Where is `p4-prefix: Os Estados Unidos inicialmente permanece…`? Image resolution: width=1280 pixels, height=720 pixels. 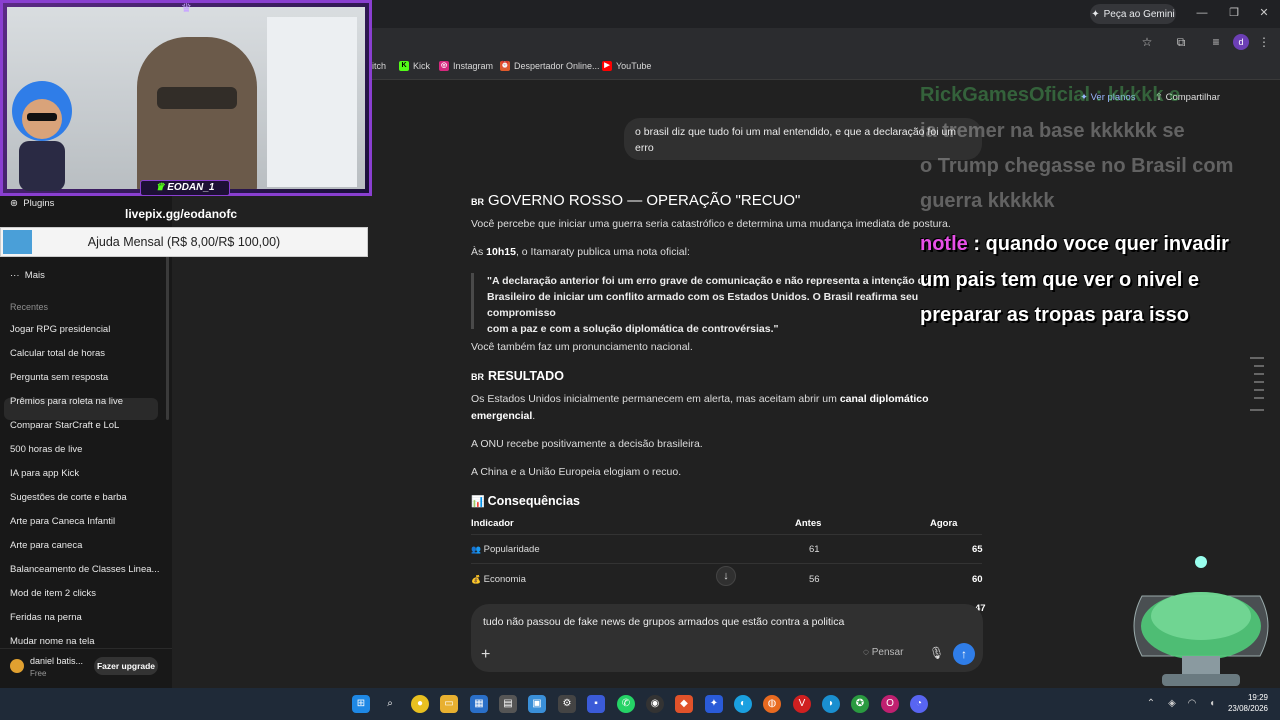
p4-prefix: Os Estados Unidos inicialmente permanece… is located at coordinates (655, 399).